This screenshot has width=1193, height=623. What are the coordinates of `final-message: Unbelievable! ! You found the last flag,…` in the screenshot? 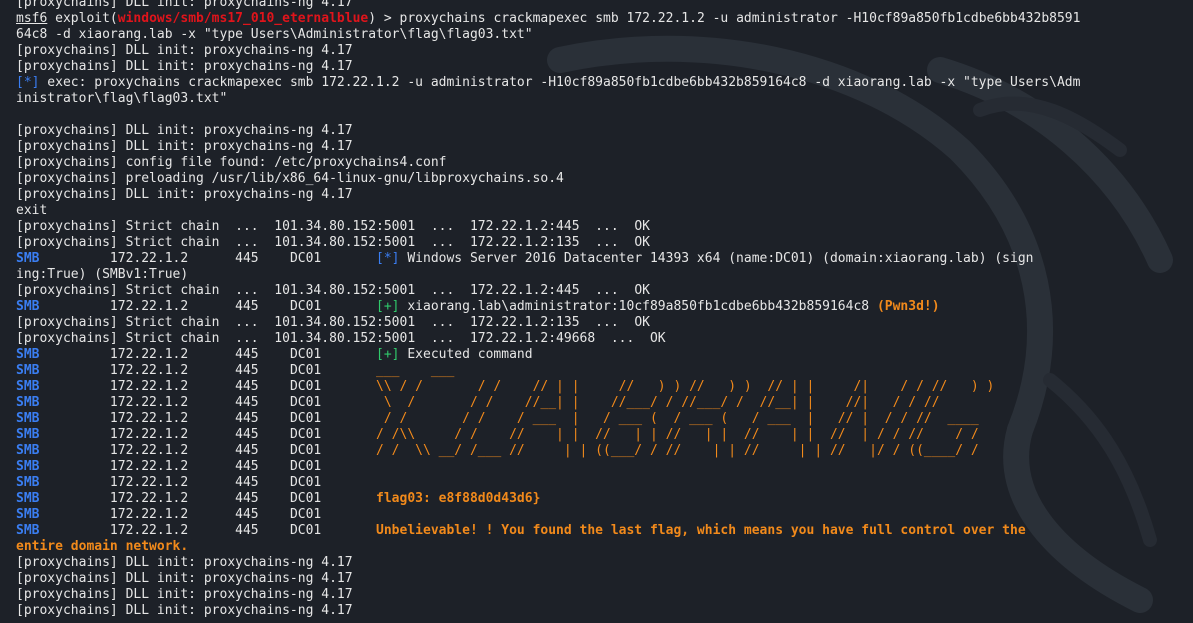 It's located at (701, 530).